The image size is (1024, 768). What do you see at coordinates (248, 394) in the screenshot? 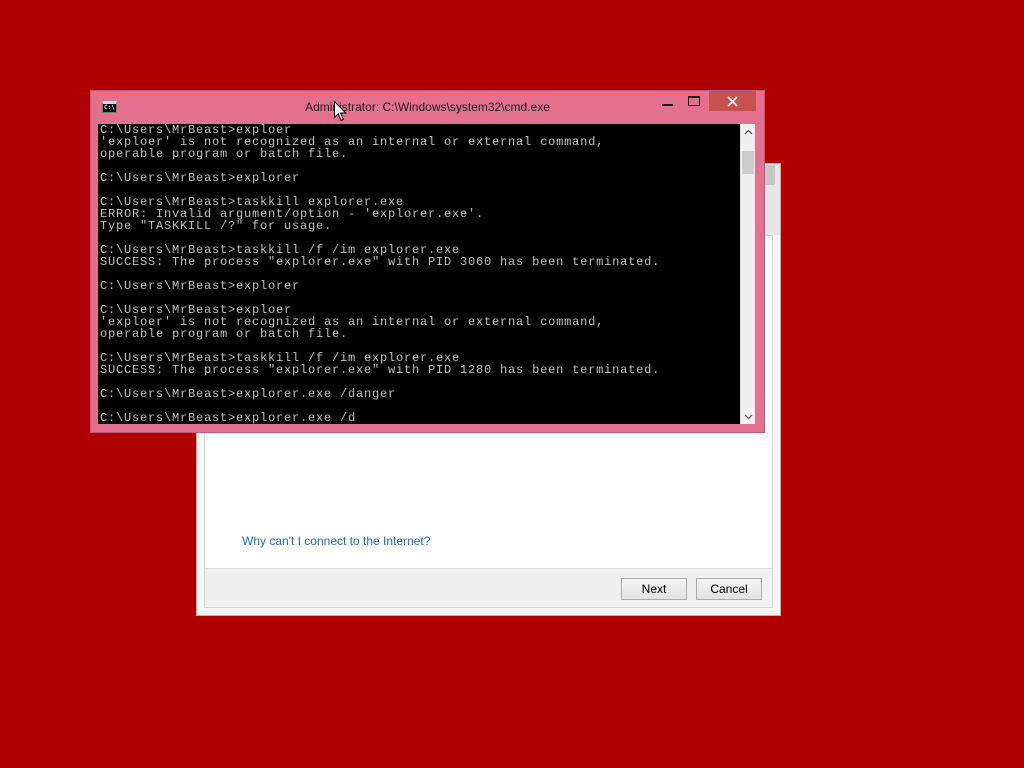
I see `console-line: C:\Users\MrBeast>explorer.exe /danger` at bounding box center [248, 394].